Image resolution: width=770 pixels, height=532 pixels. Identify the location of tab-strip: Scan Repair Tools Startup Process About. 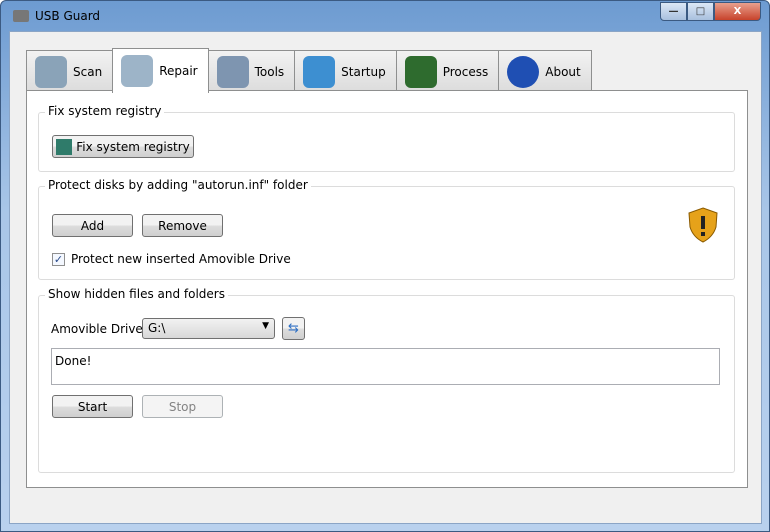
(309, 70).